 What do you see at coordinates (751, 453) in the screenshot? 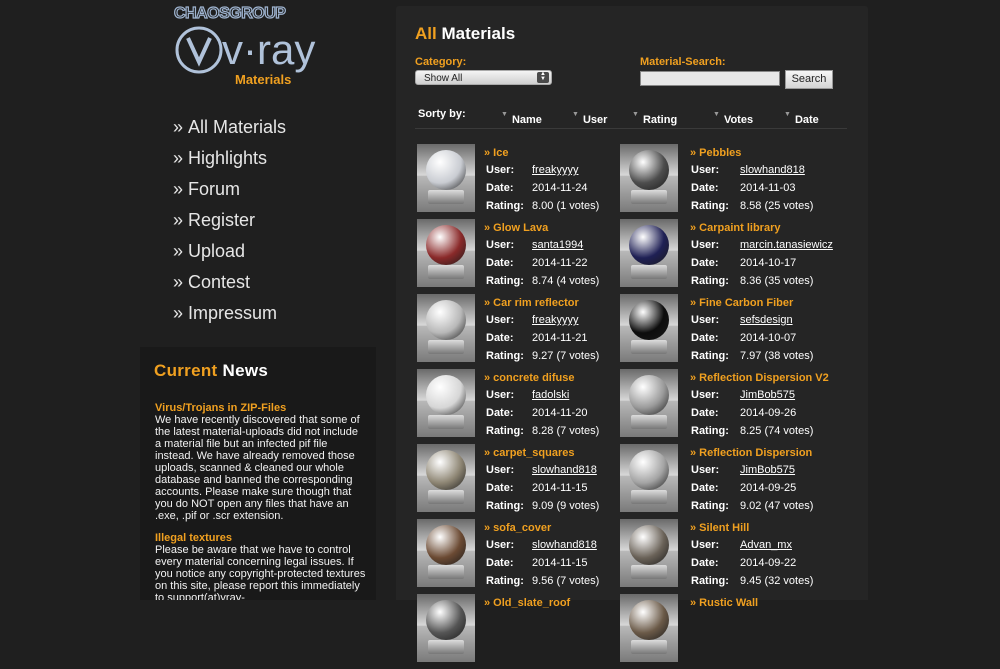
I see `material-name-link: » Reflection Dispersion` at bounding box center [751, 453].